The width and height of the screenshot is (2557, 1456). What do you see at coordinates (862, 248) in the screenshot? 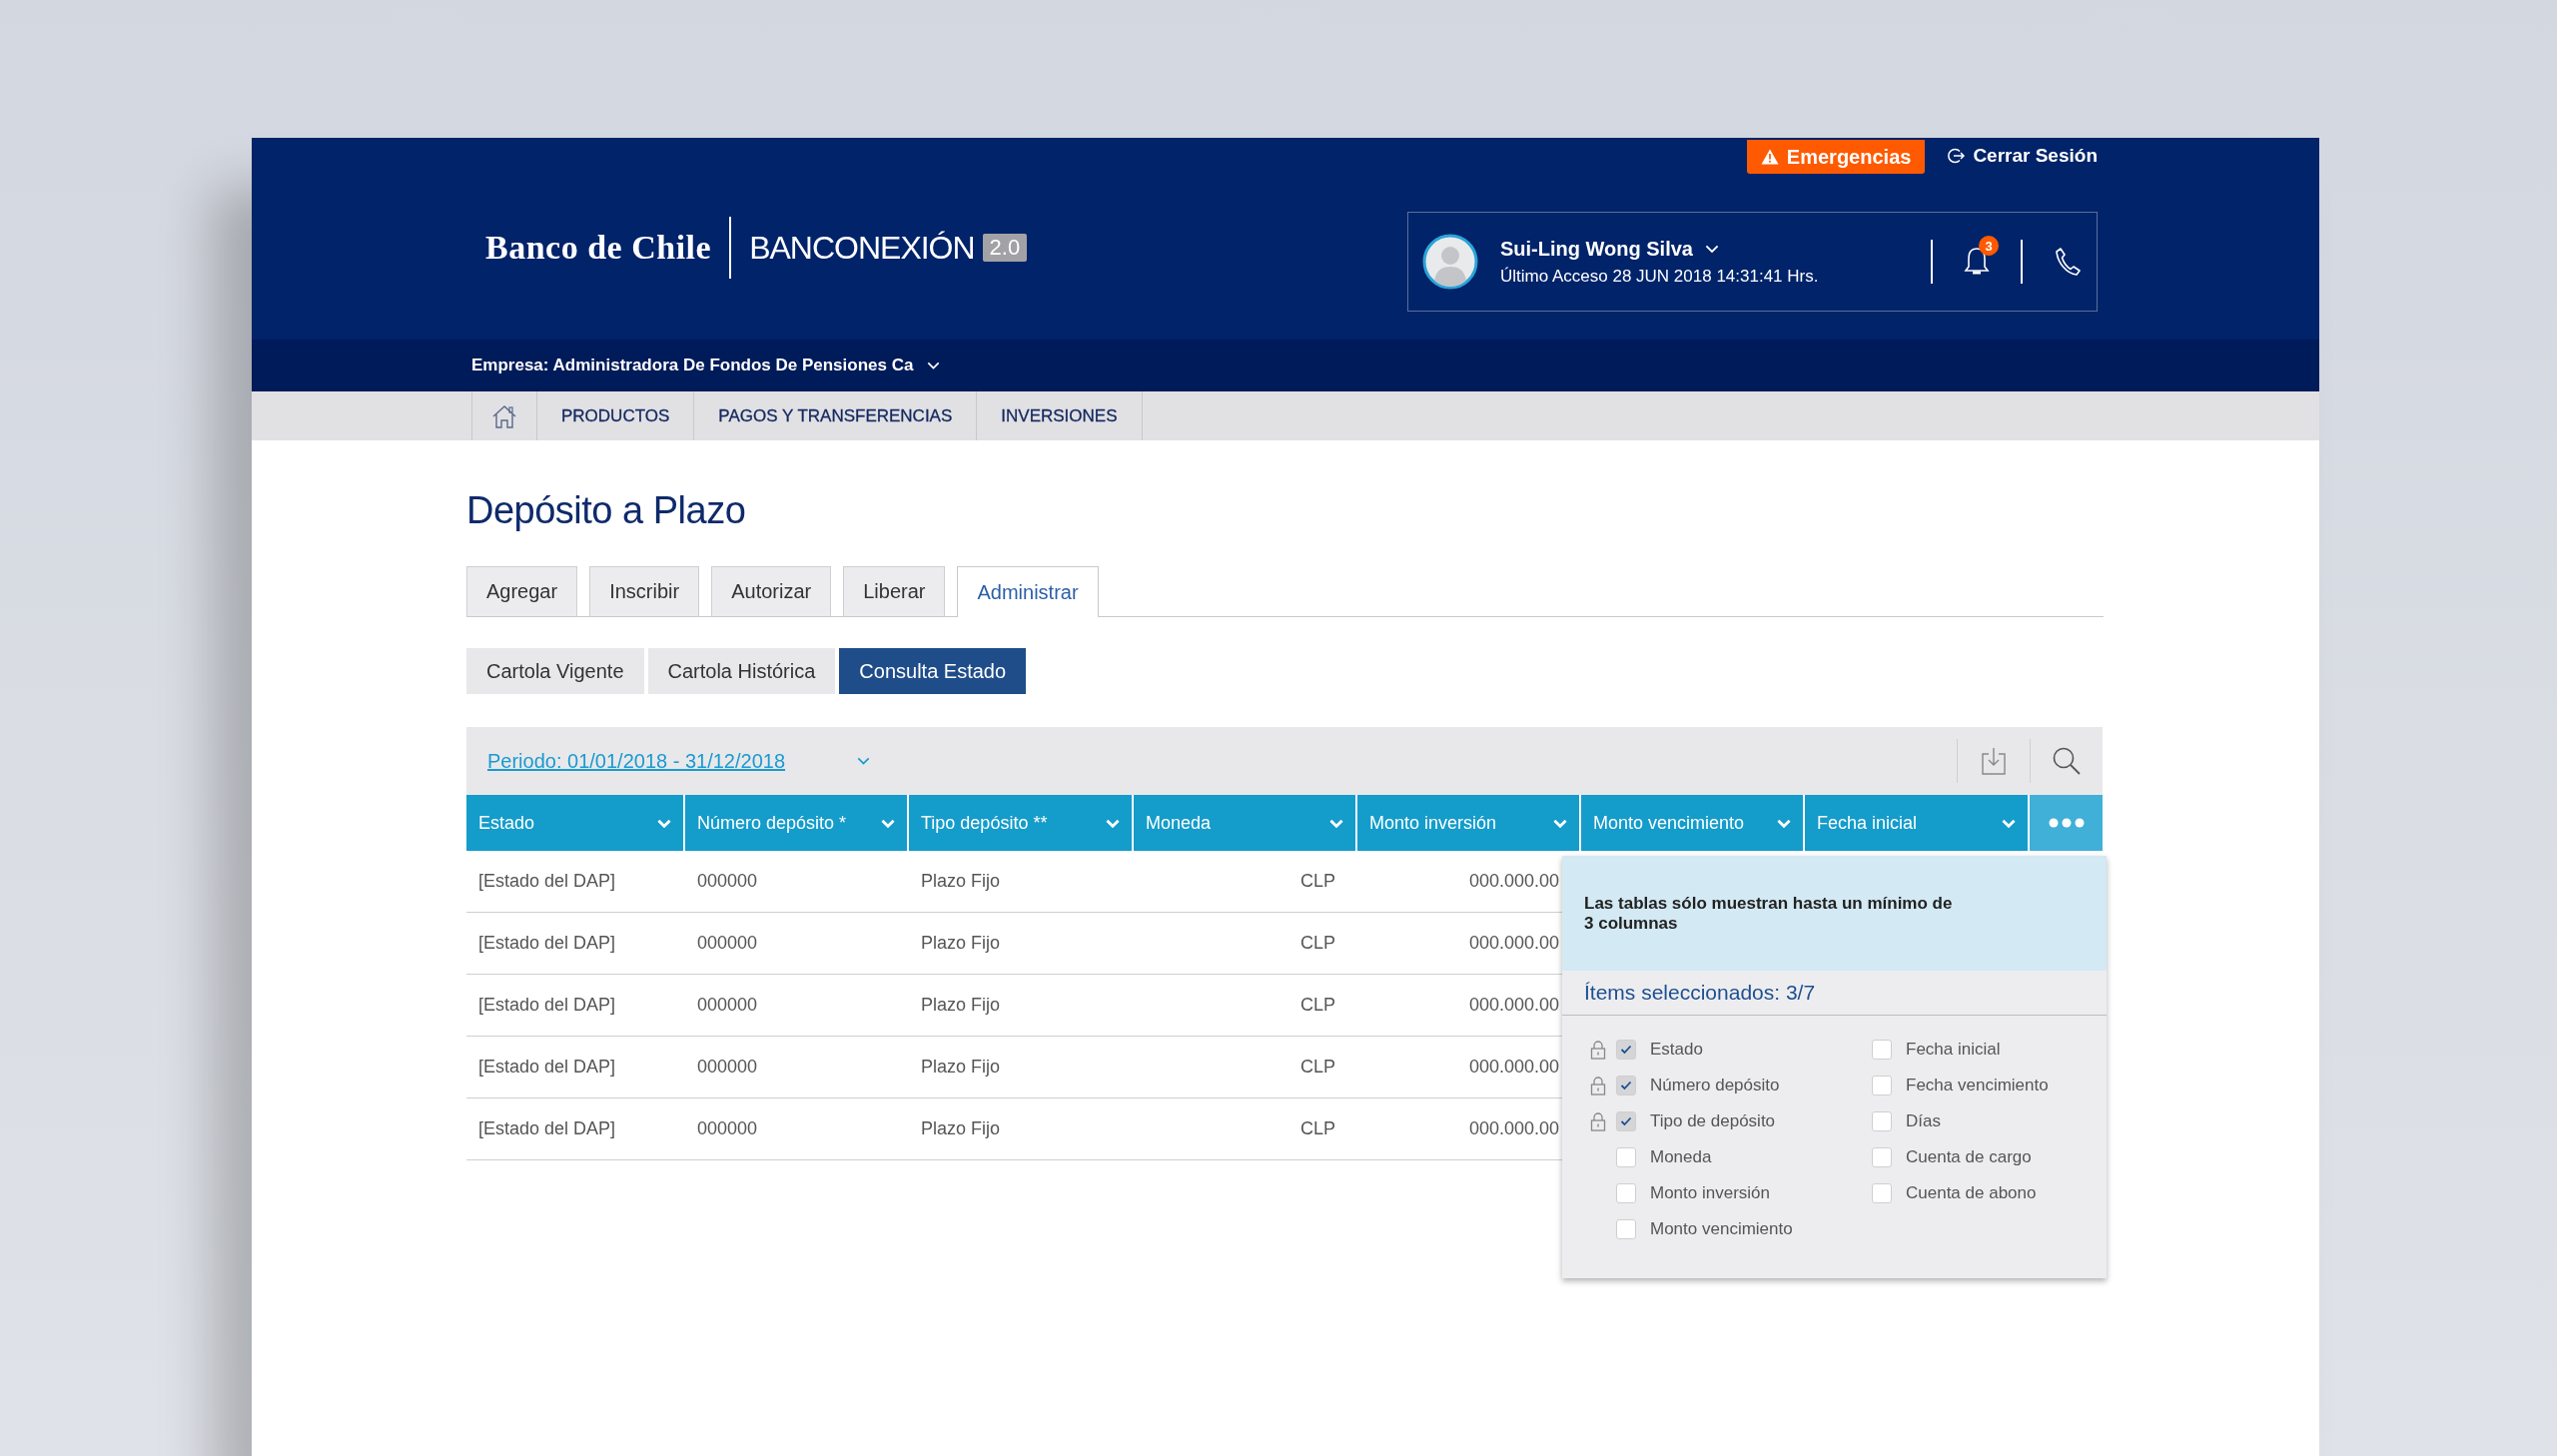
I see `product-name: BANCONEXIÓN` at bounding box center [862, 248].